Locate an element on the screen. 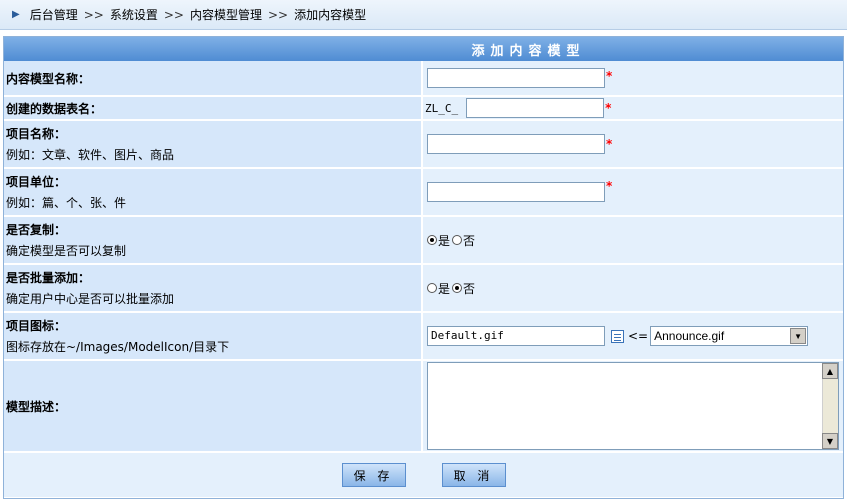  item-name-input is located at coordinates (516, 144).